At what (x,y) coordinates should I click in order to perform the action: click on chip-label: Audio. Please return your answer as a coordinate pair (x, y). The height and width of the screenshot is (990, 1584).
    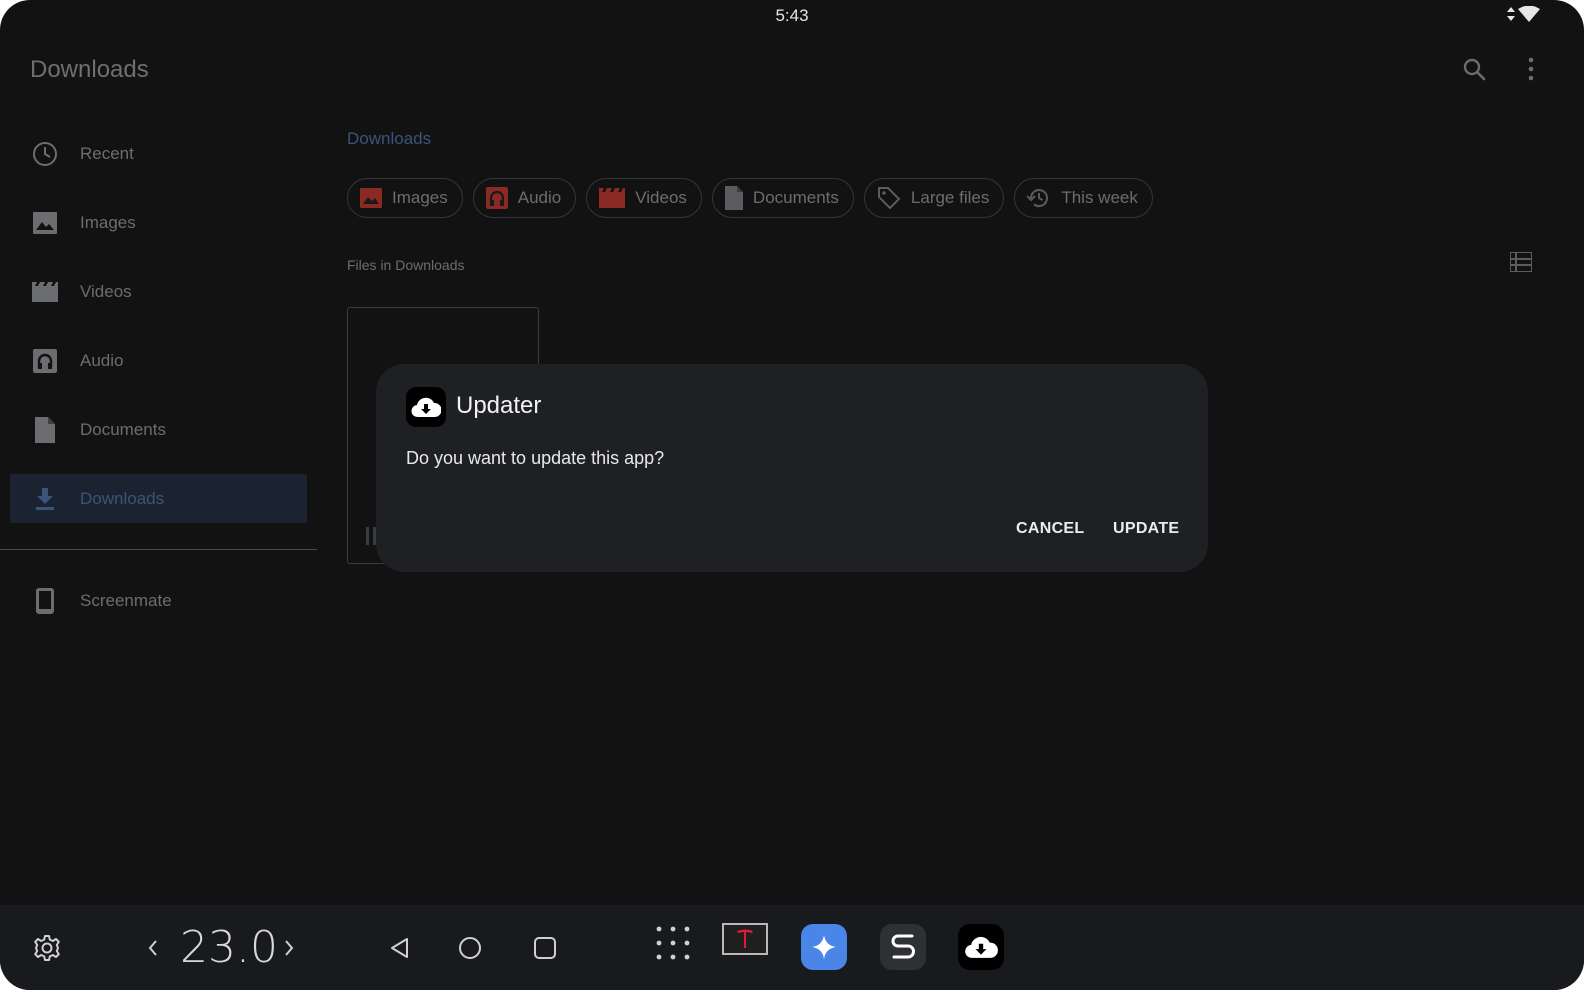
    Looking at the image, I should click on (539, 197).